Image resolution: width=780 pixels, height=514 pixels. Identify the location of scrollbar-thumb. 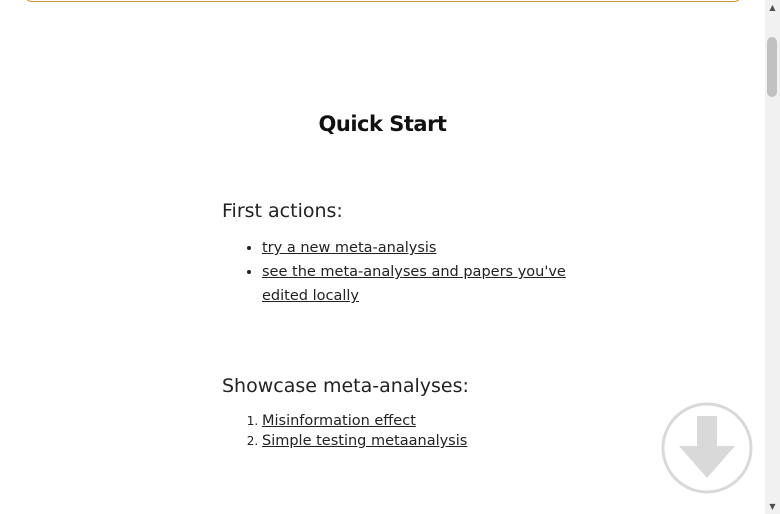
(772, 67).